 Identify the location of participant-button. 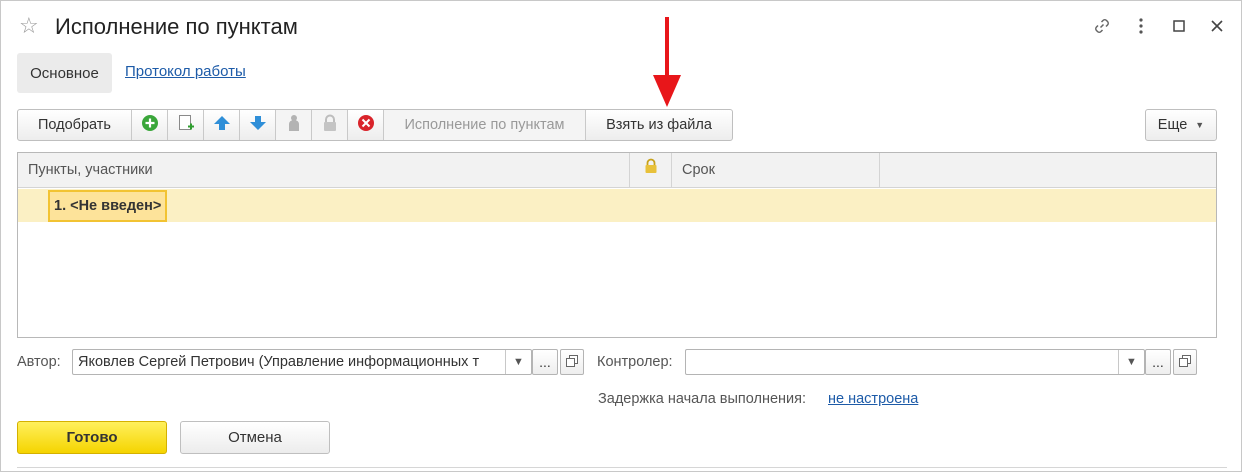
(294, 125).